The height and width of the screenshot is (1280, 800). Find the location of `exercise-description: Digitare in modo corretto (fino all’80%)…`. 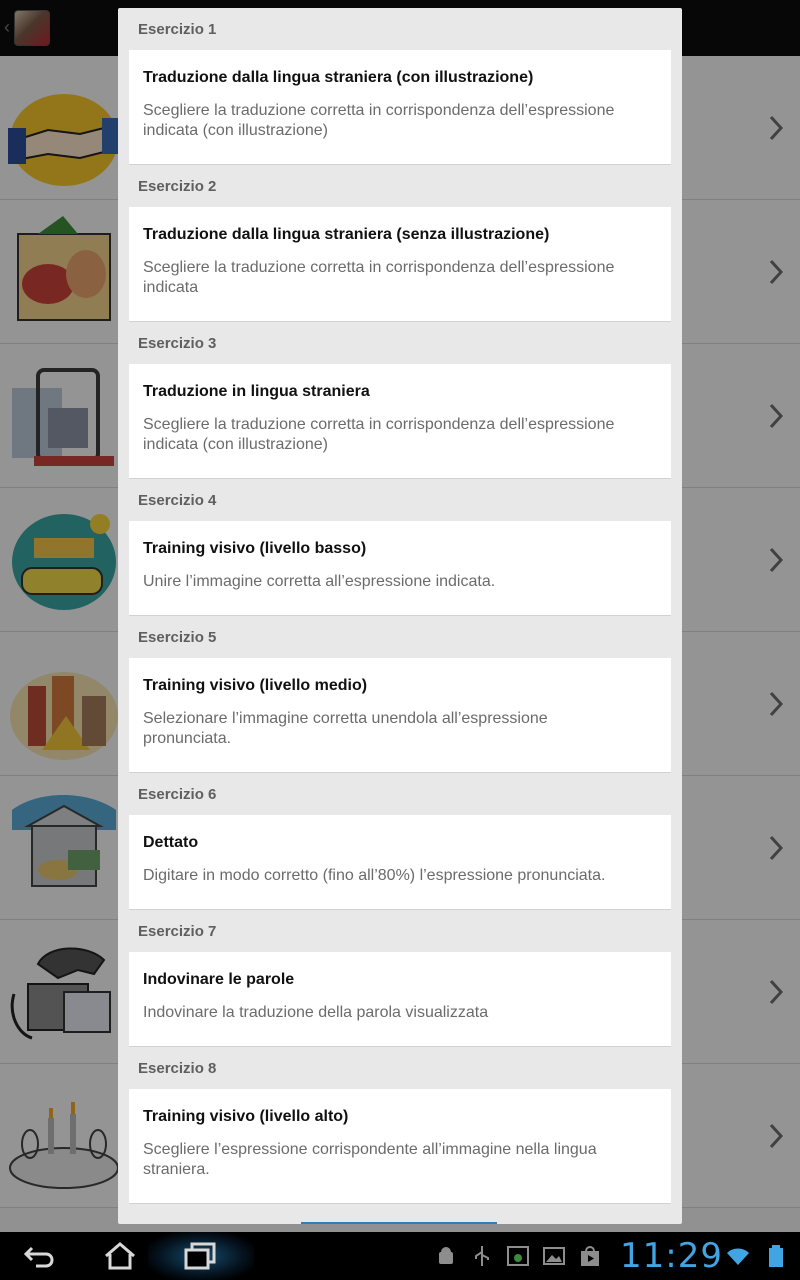

exercise-description: Digitare in modo corretto (fino all’80%)… is located at coordinates (374, 875).